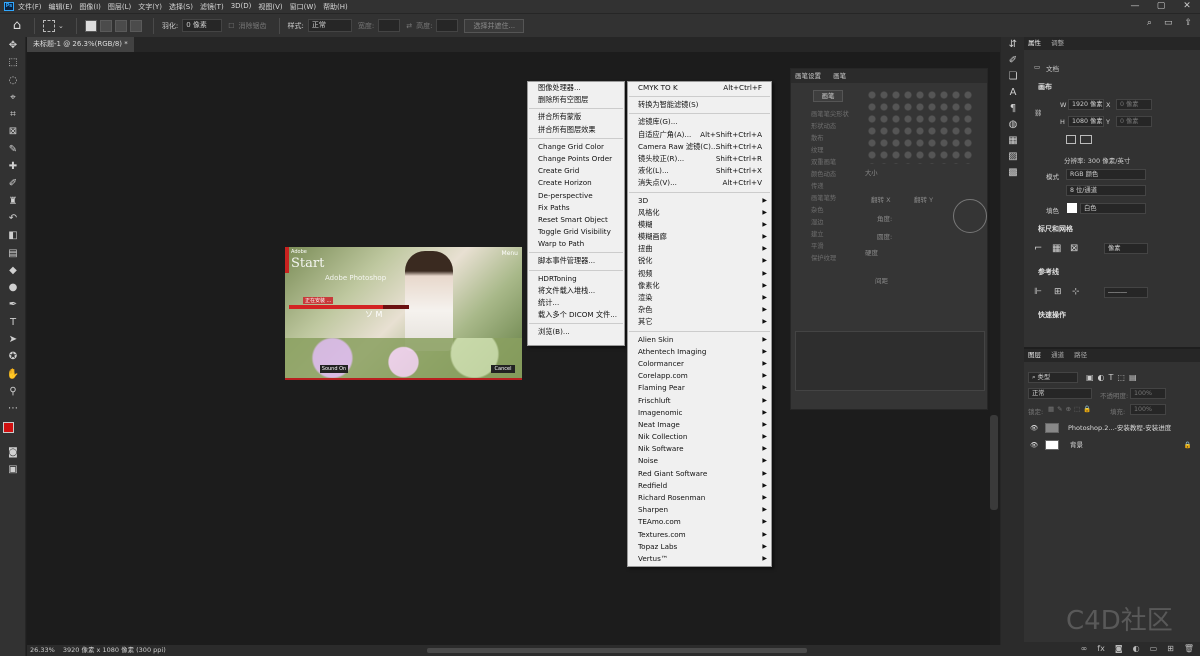 The height and width of the screenshot is (656, 1200). What do you see at coordinates (699, 105) in the screenshot?
I see `menu-item: 转换为智能滤镜(S)` at bounding box center [699, 105].